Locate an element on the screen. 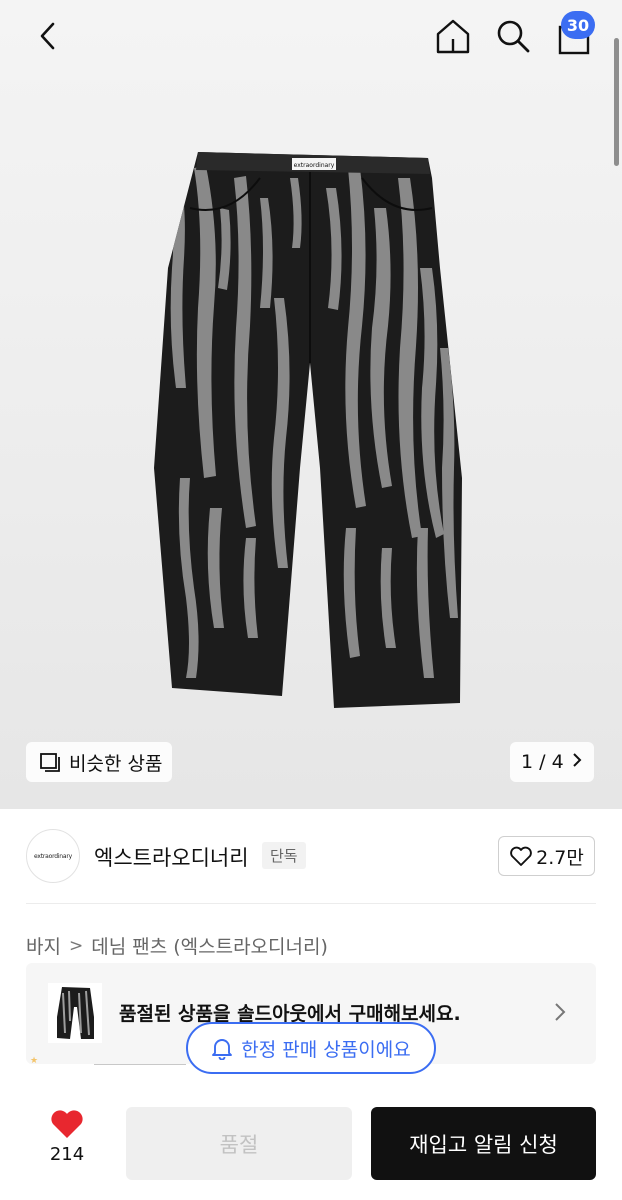  image-pager-button: 1 / 4 is located at coordinates (552, 762).